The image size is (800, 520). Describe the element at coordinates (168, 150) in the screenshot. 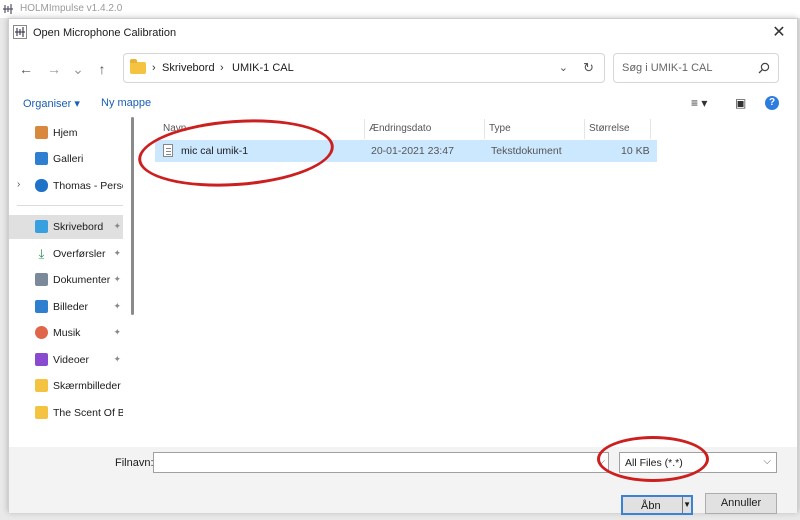

I see `text-file-icon` at that location.